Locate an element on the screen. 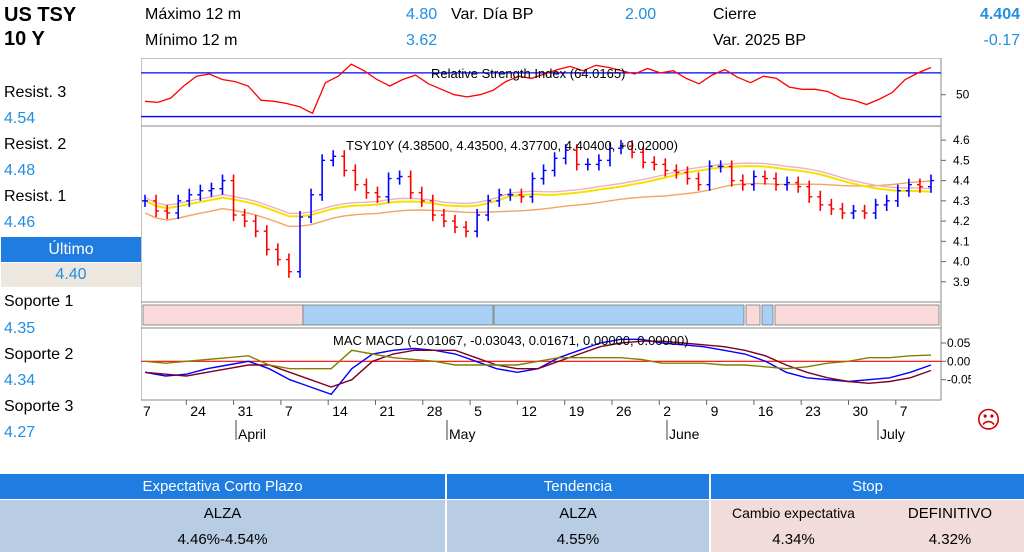 The width and height of the screenshot is (1024, 552). resist1-label: Resist. 1 is located at coordinates (35, 196).